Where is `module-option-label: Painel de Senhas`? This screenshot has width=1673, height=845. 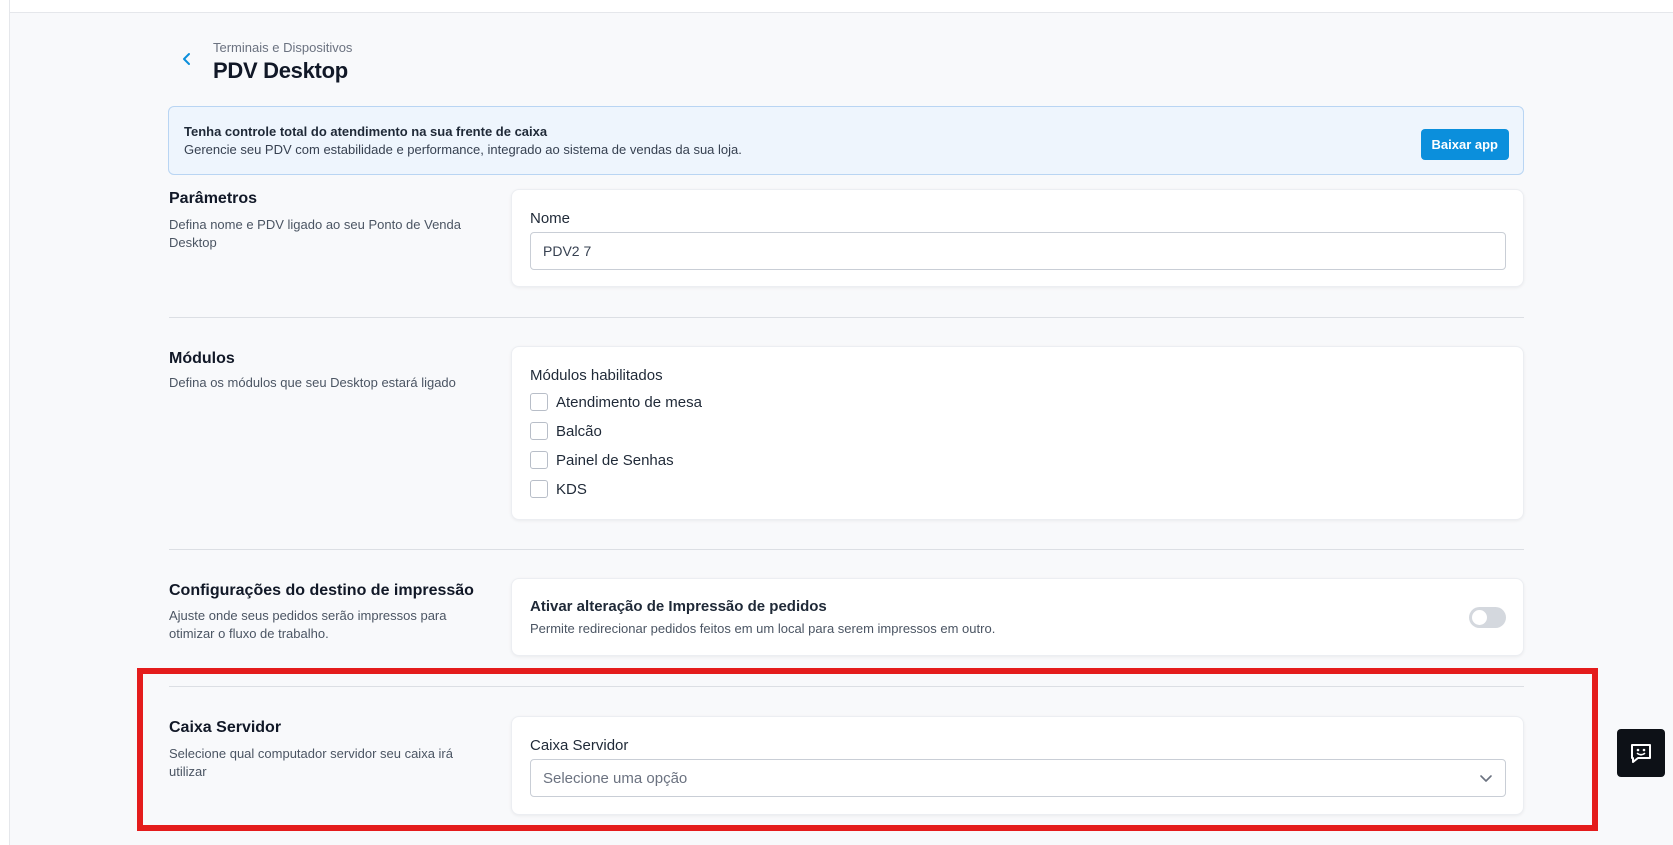
module-option-label: Painel de Senhas is located at coordinates (615, 460).